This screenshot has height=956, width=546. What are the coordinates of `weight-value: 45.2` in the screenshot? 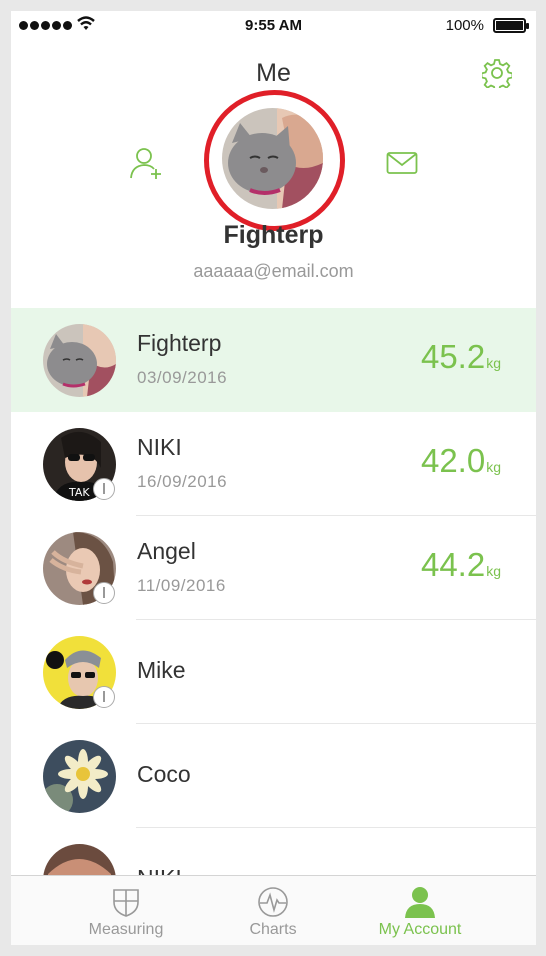 It's located at (453, 356).